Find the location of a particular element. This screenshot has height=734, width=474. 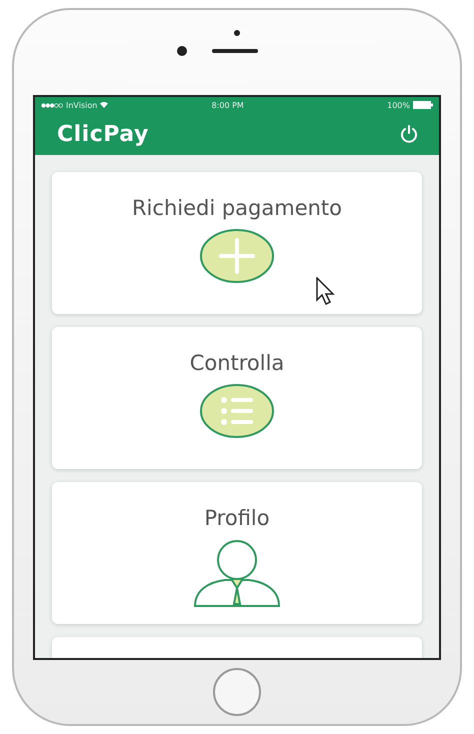

user-icon is located at coordinates (237, 573).